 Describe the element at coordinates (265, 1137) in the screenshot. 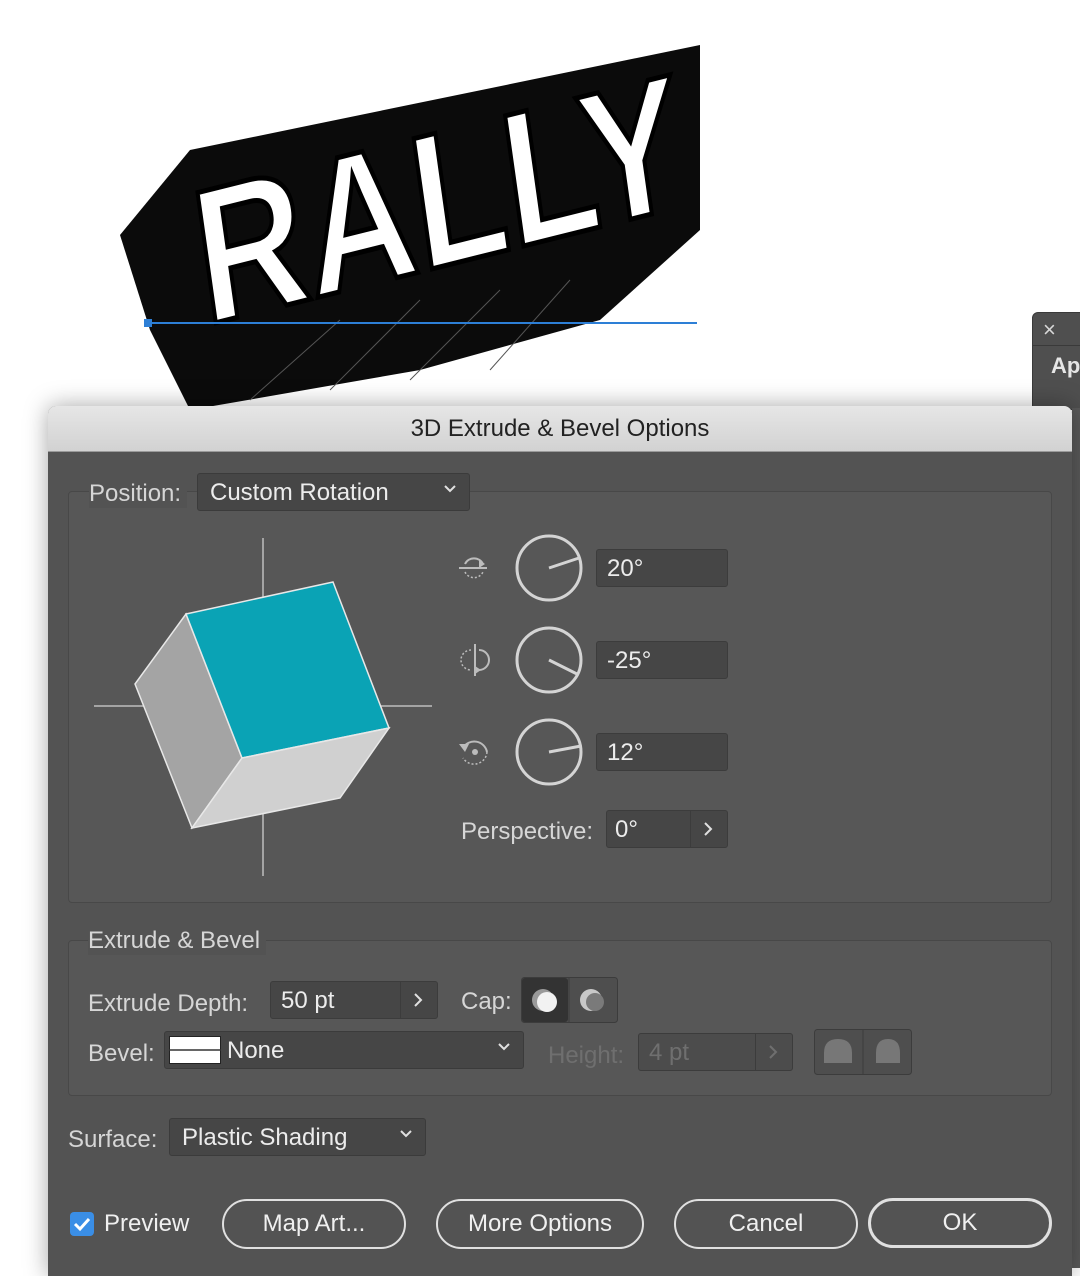

I see `surface-value: Plastic Shading` at that location.